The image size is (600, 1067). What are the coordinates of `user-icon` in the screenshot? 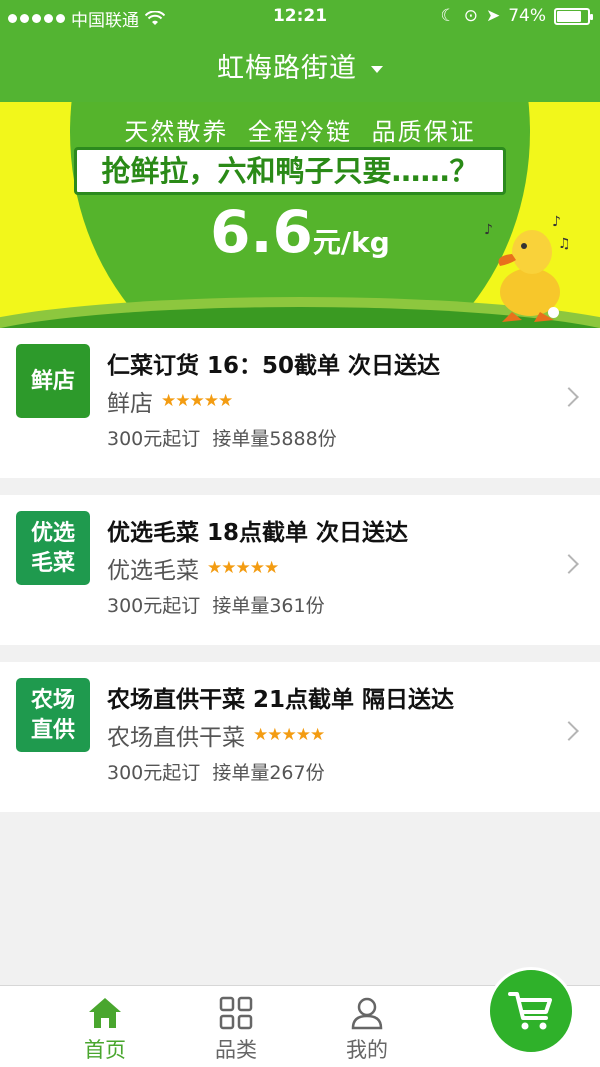 It's located at (367, 1013).